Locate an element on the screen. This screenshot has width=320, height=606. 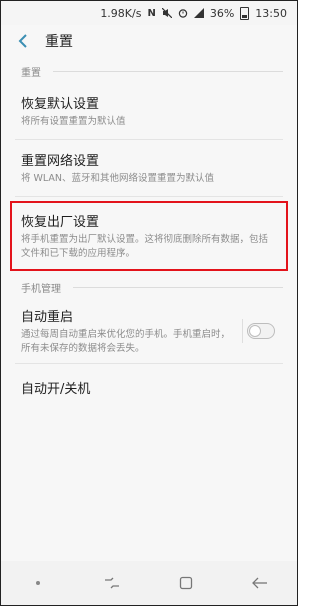
recents-icon is located at coordinates (112, 583).